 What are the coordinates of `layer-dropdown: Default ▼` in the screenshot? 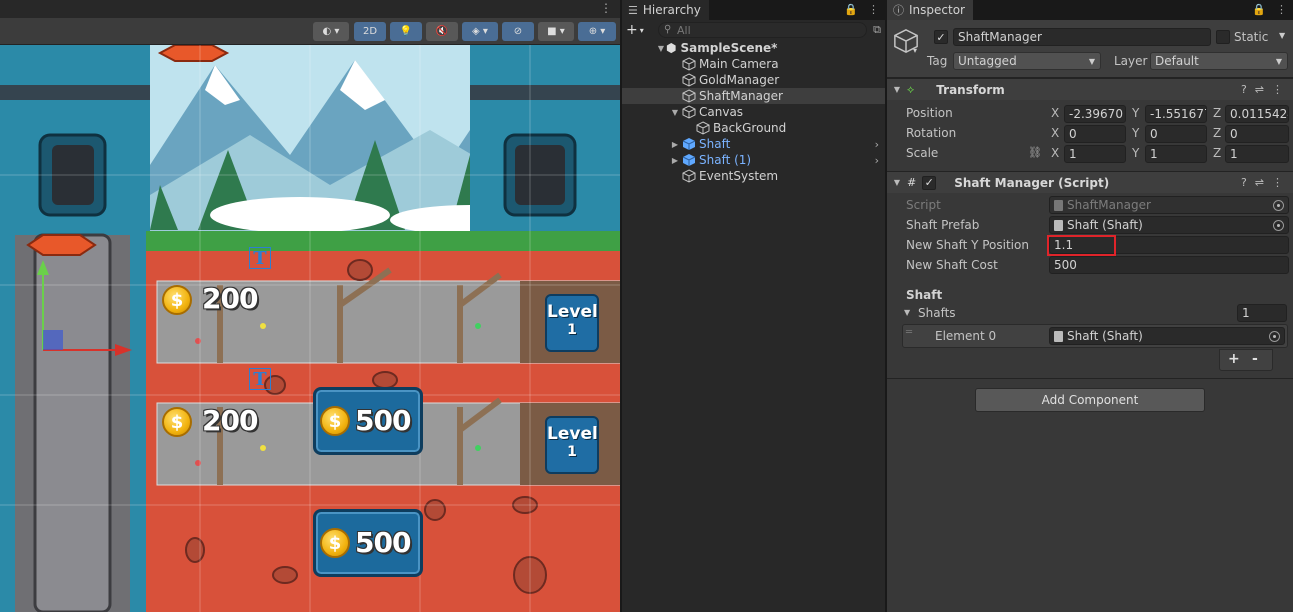 It's located at (1219, 61).